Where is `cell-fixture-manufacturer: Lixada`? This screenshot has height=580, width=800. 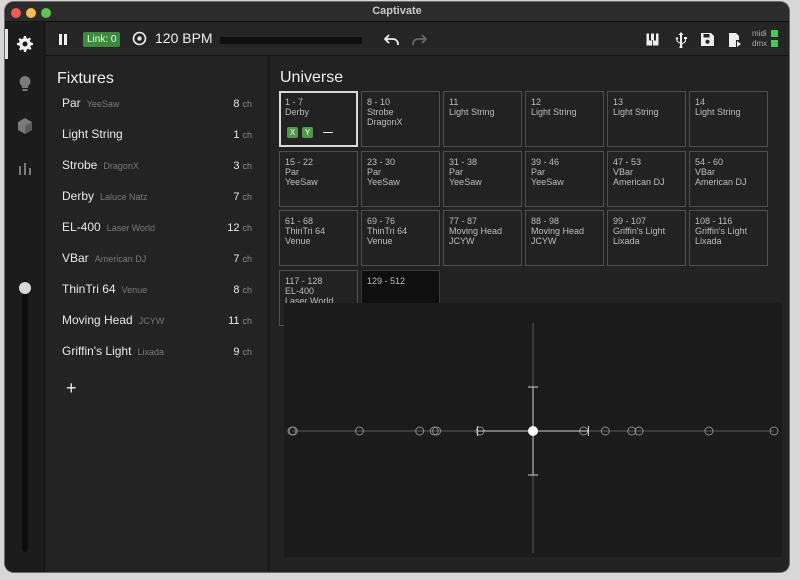 cell-fixture-manufacturer: Lixada is located at coordinates (626, 241).